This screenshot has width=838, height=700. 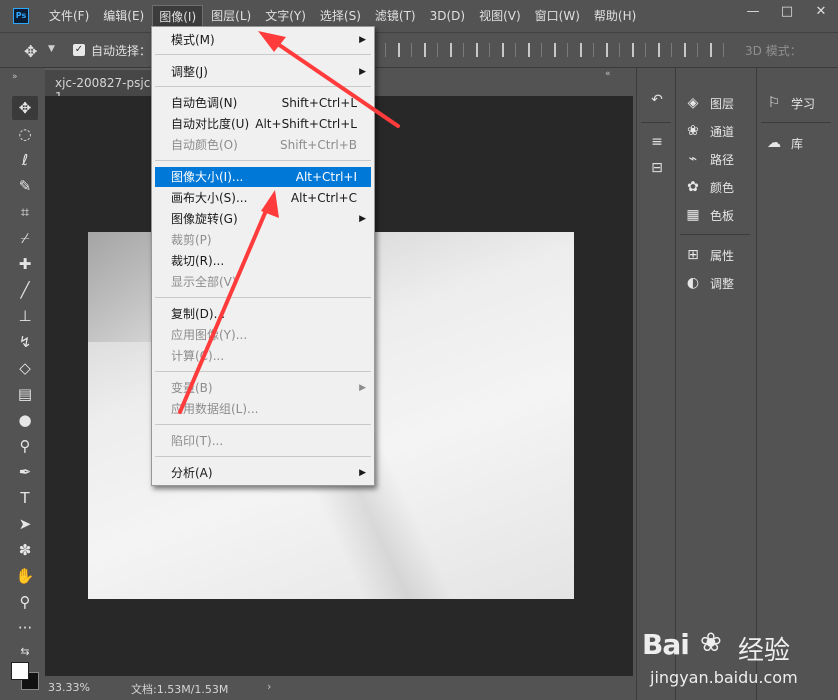 I want to click on lasso-tool-icon: ℓ, so click(x=25, y=160).